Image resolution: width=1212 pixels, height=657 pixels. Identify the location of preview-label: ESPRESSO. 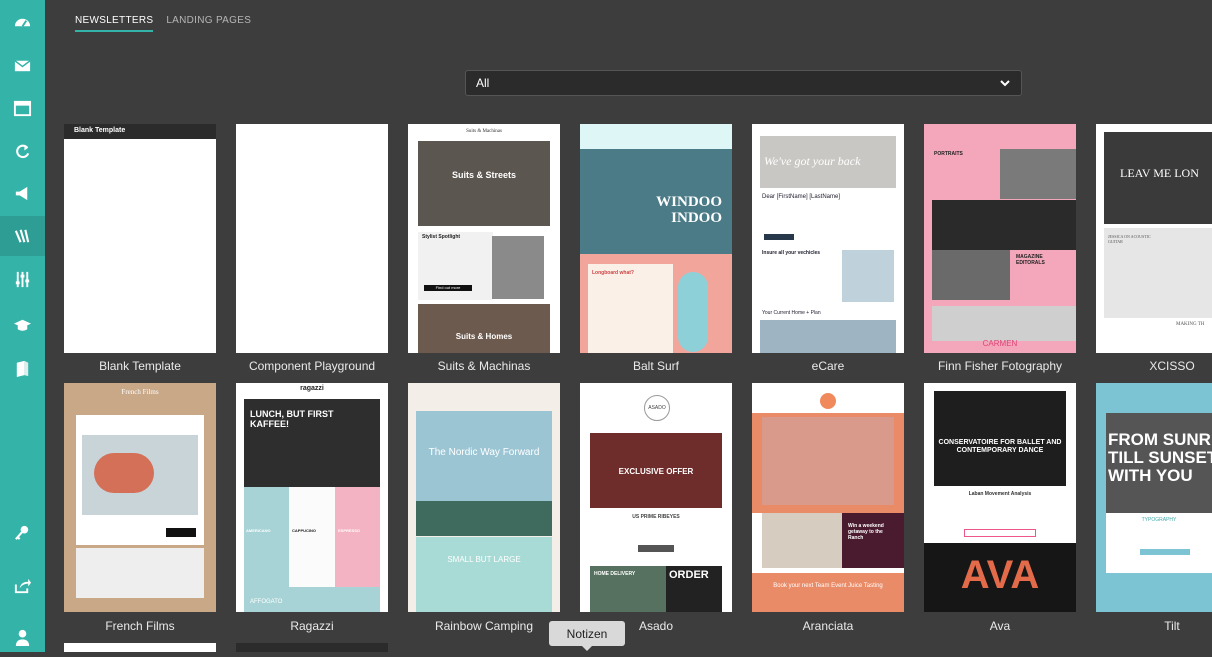
(349, 530).